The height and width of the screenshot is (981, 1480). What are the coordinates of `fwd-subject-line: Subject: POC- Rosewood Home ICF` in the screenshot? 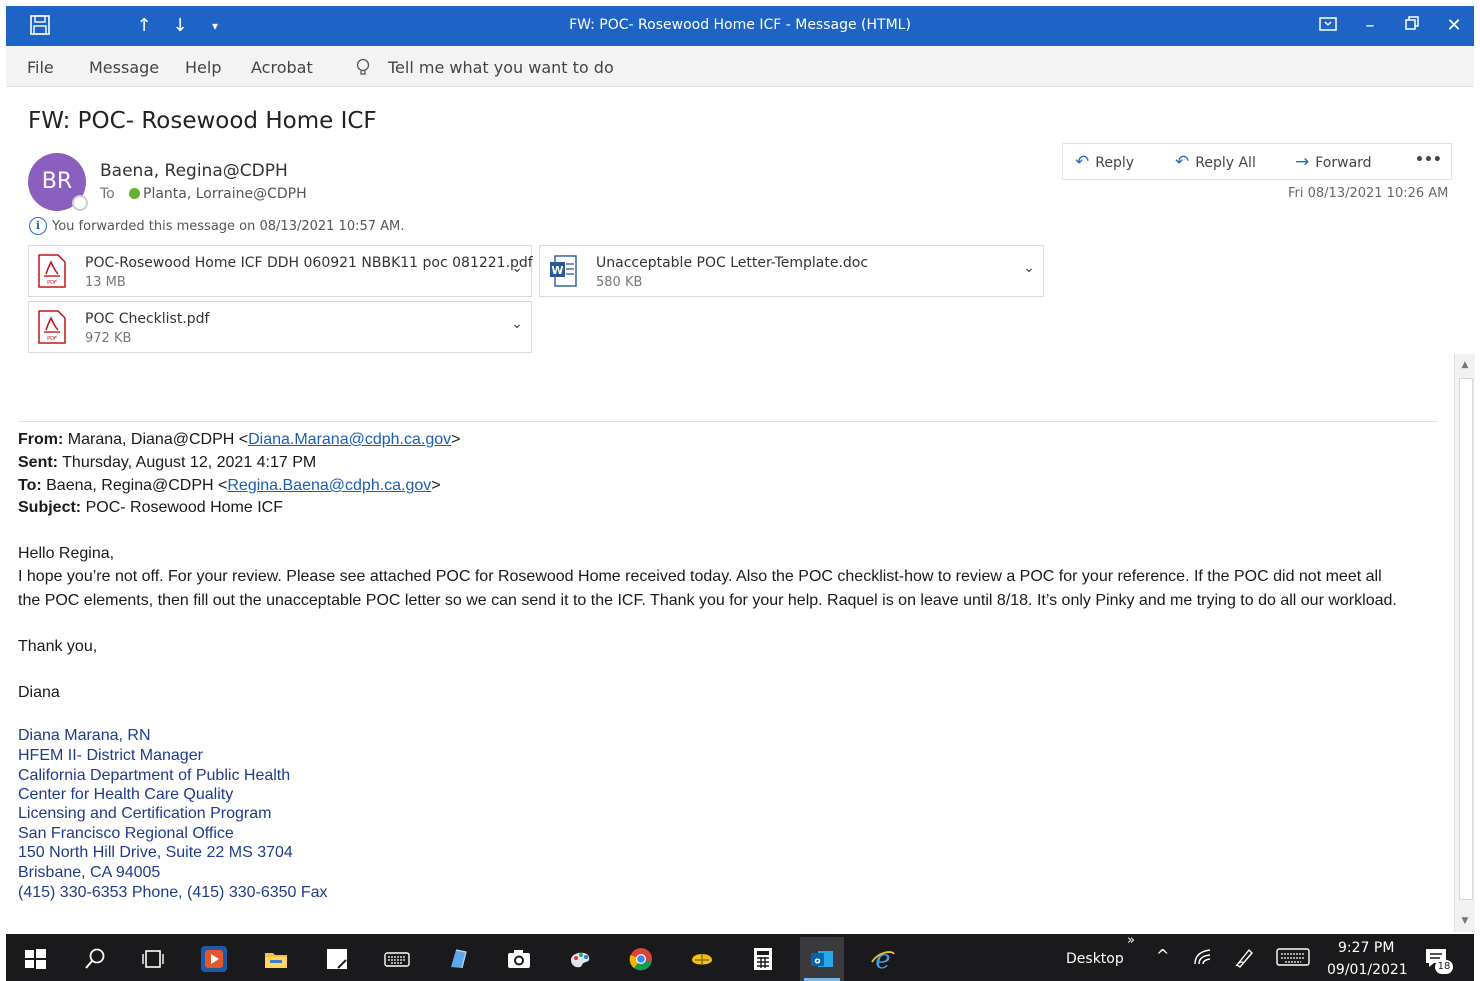 It's located at (150, 508).